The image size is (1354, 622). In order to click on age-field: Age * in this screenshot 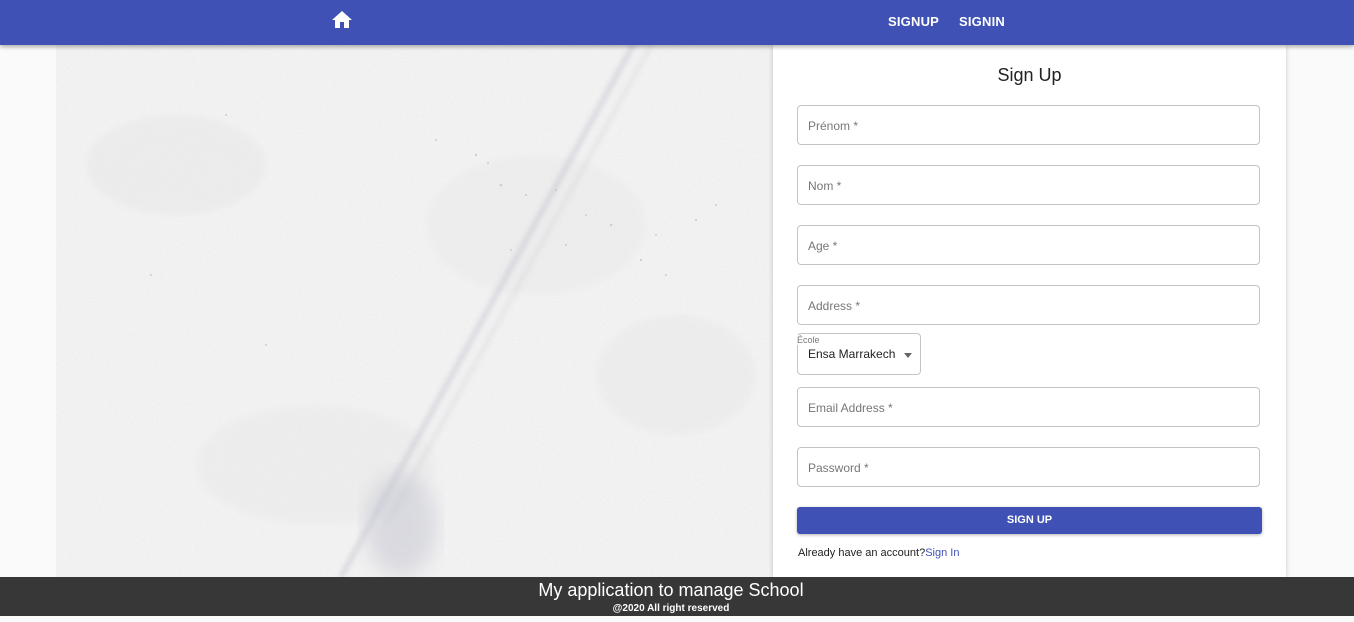, I will do `click(1028, 245)`.